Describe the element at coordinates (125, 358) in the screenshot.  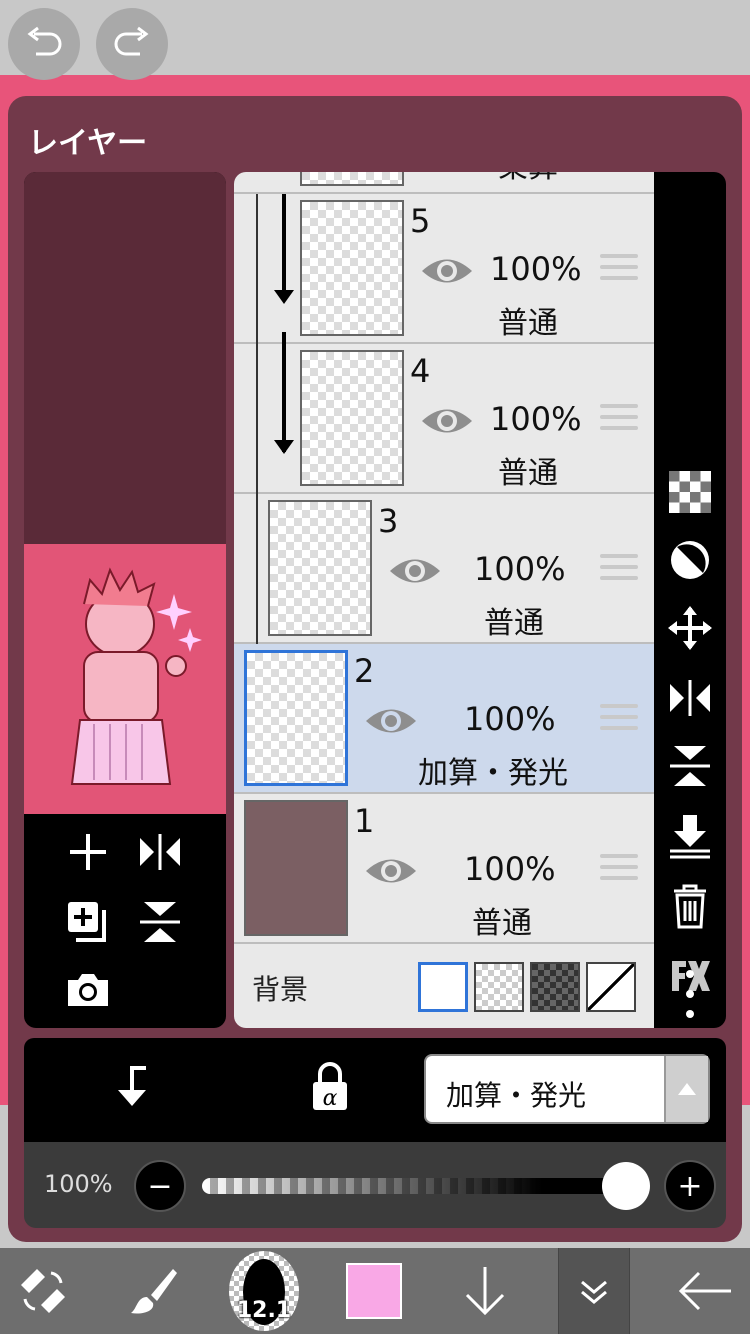
I see `preview-offscreen-area` at that location.